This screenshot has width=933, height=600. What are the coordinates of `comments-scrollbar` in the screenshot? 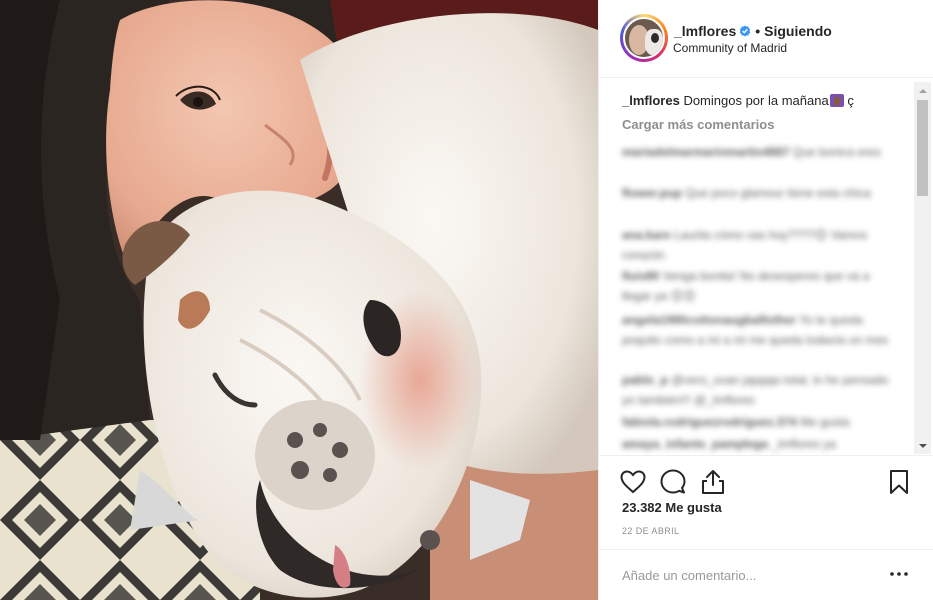 It's located at (922, 268).